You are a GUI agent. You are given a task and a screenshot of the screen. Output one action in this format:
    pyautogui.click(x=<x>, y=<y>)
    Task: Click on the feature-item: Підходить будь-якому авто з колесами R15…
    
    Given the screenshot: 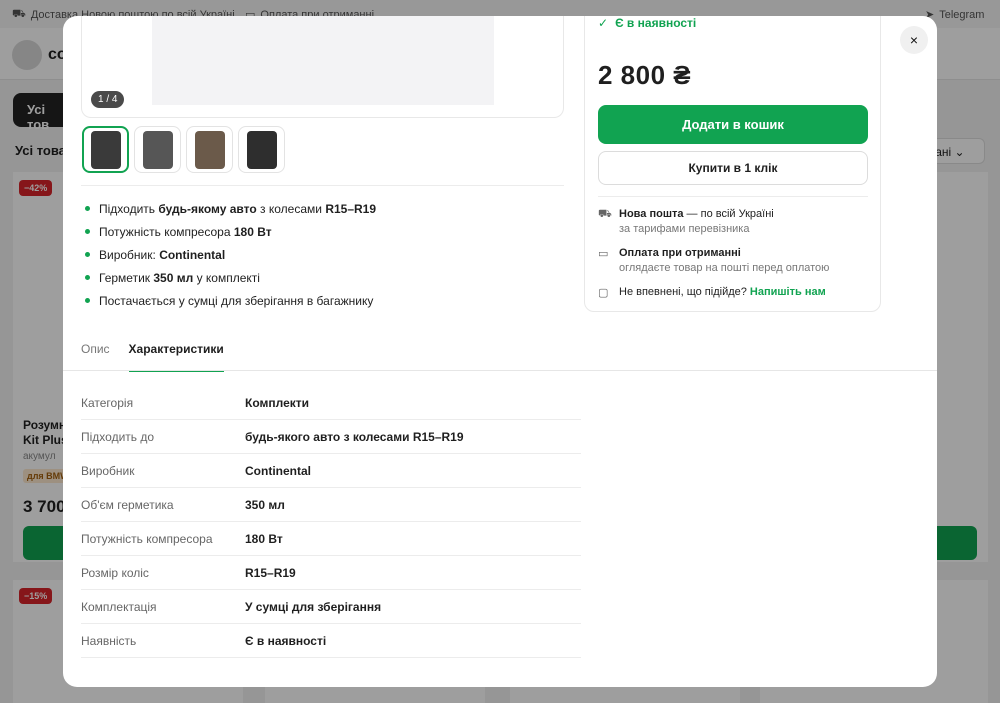 What is the action you would take?
    pyautogui.click(x=321, y=208)
    